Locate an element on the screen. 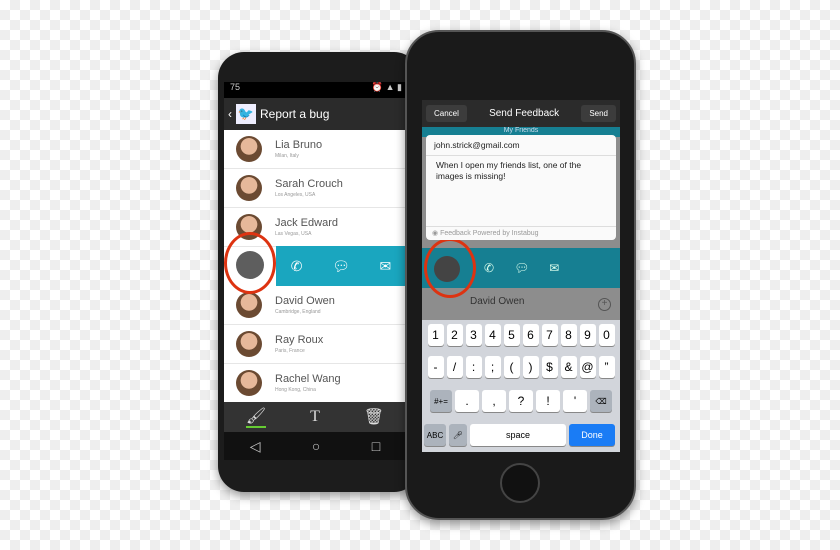 The width and height of the screenshot is (840, 550). add-icon: + is located at coordinates (604, 304).